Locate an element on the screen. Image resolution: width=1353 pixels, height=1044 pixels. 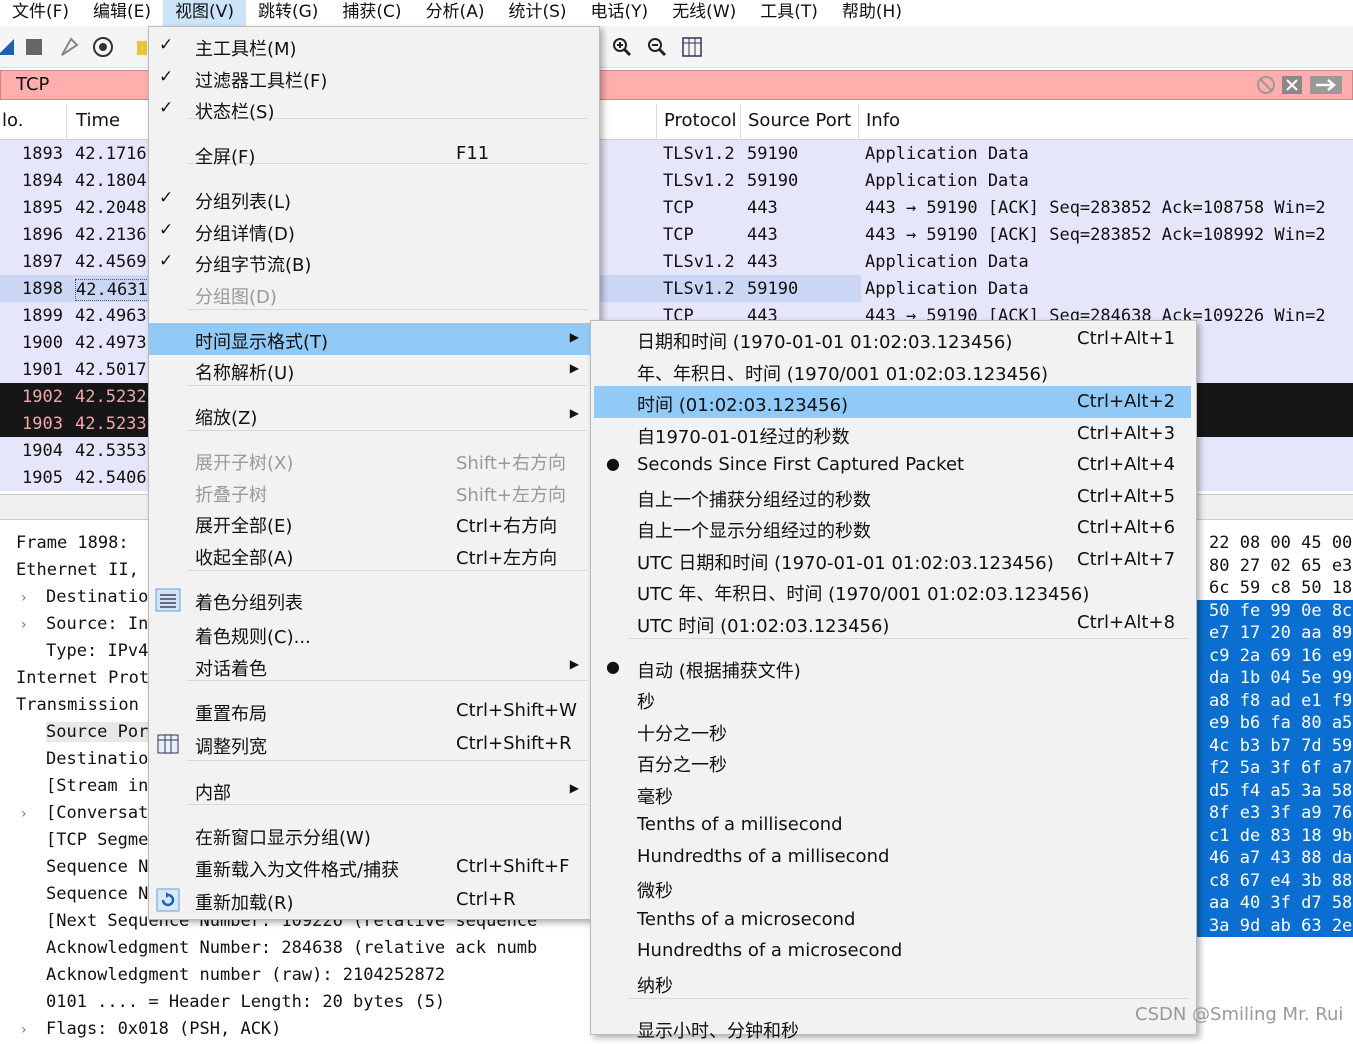
view-menu-item: 展开全部(E) Ctrl+右方向 is located at coordinates (374, 523).